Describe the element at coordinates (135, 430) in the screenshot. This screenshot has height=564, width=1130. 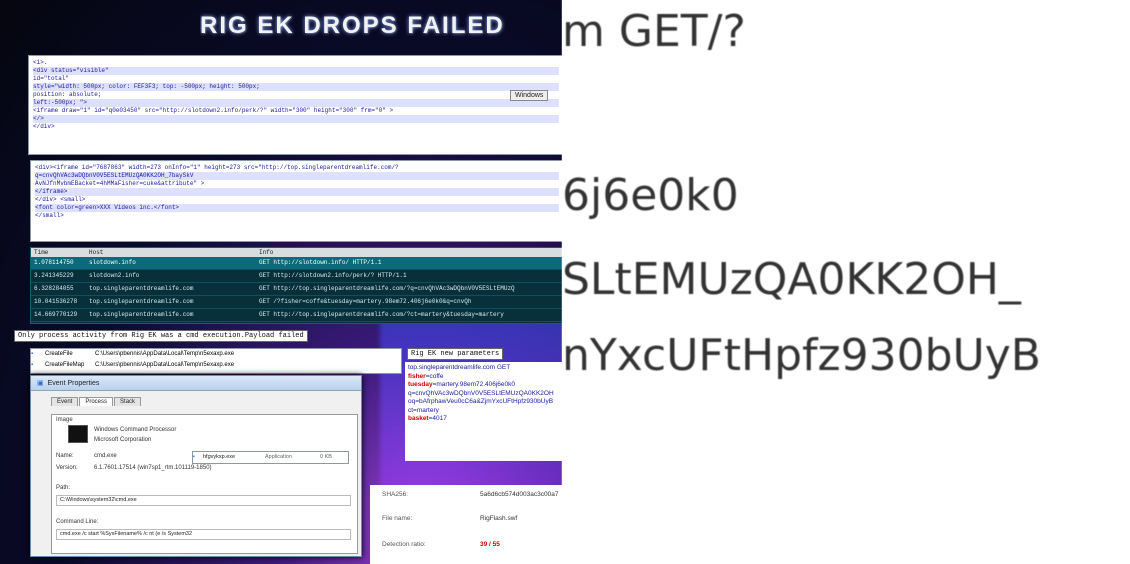
I see `image-name: Windows Command Processor` at that location.